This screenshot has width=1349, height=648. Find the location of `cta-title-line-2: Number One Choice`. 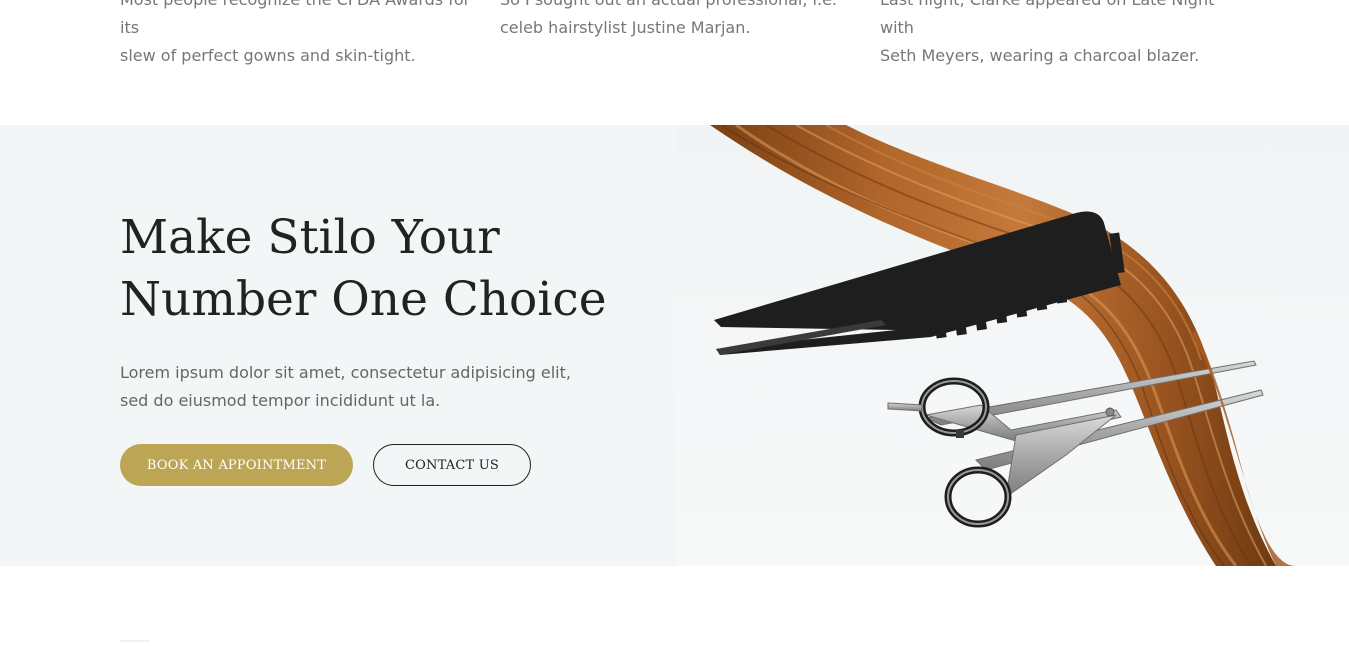

cta-title-line-2: Number One Choice is located at coordinates (363, 299).